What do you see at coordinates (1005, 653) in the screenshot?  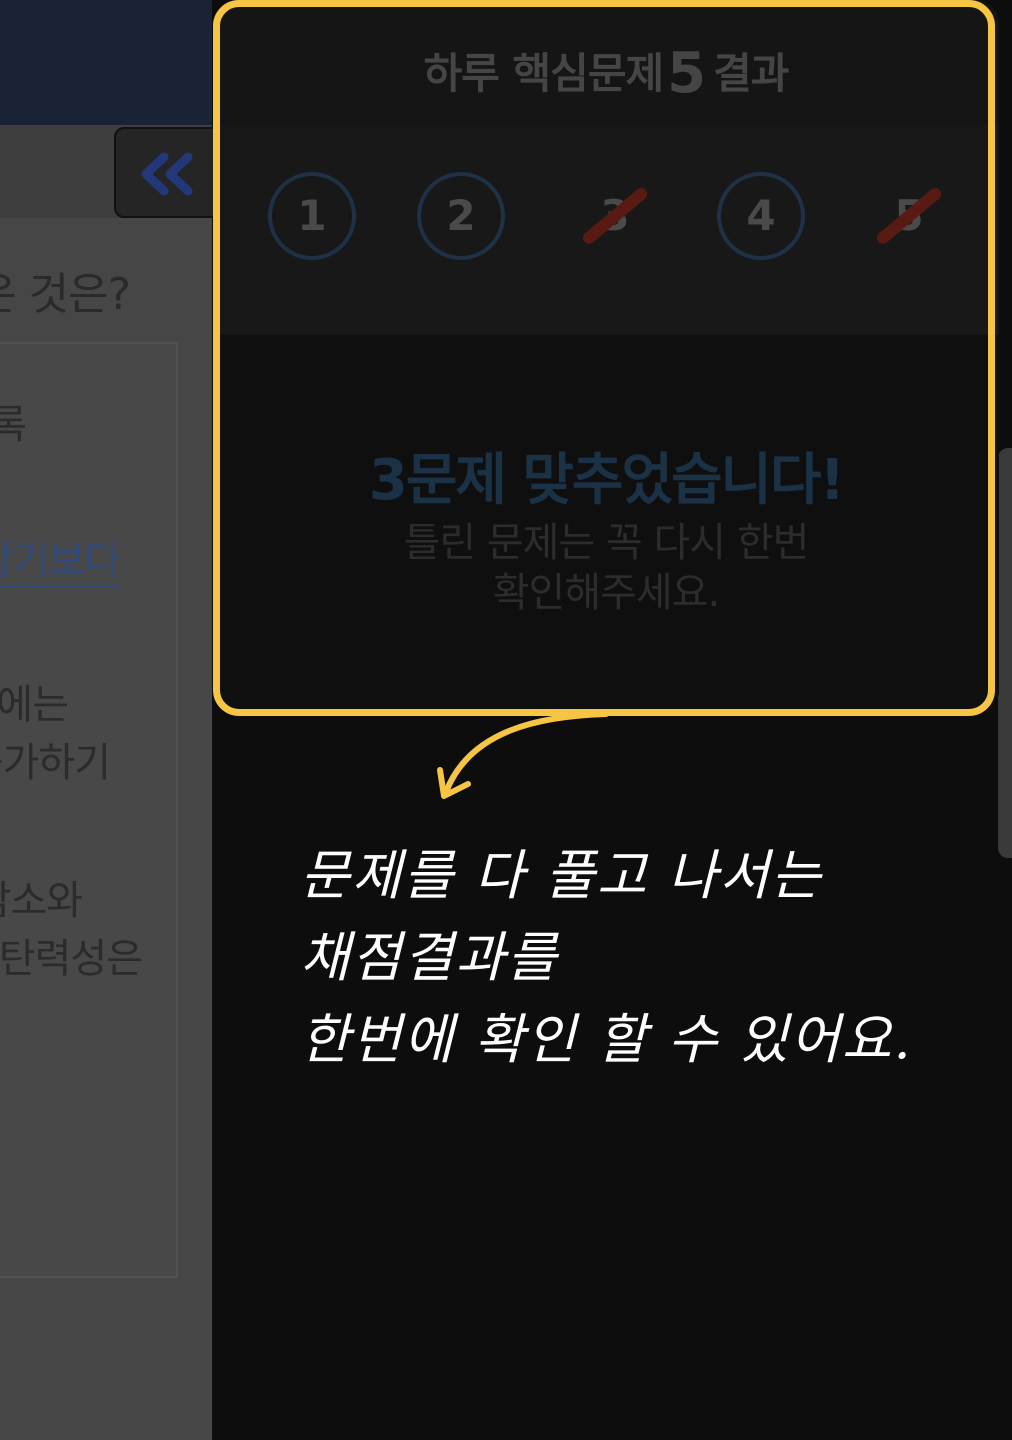 I see `scrollbar-handle` at bounding box center [1005, 653].